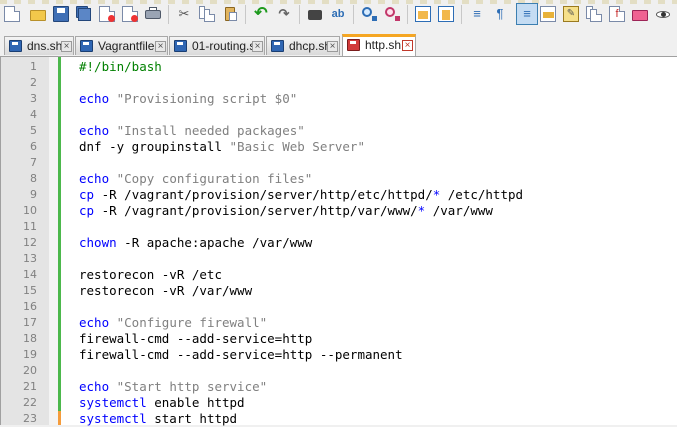  Describe the element at coordinates (353, 45) in the screenshot. I see `unsaved-file-icon` at that location.